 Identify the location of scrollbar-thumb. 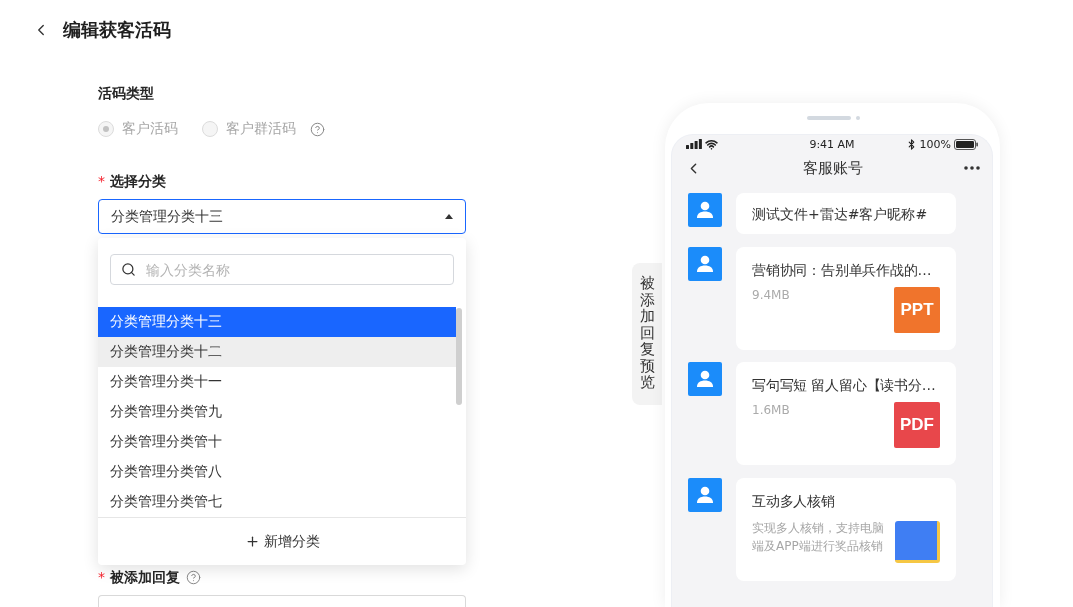
(459, 356).